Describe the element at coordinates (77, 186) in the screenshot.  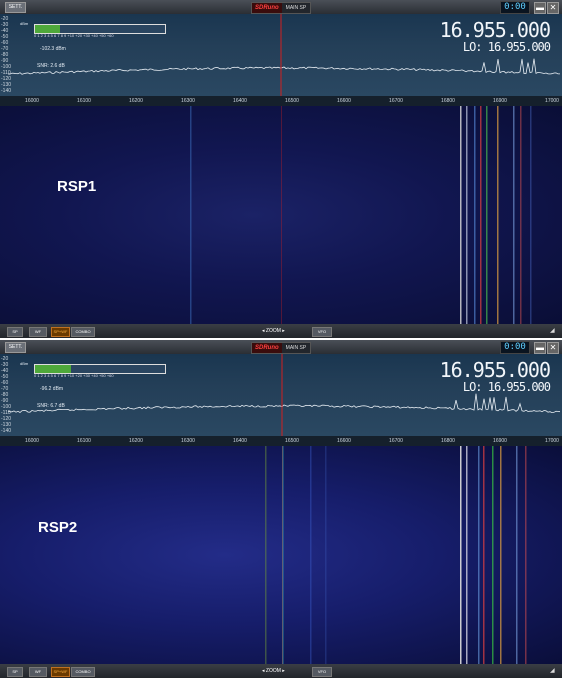
I see `device-label: RSP1` at that location.